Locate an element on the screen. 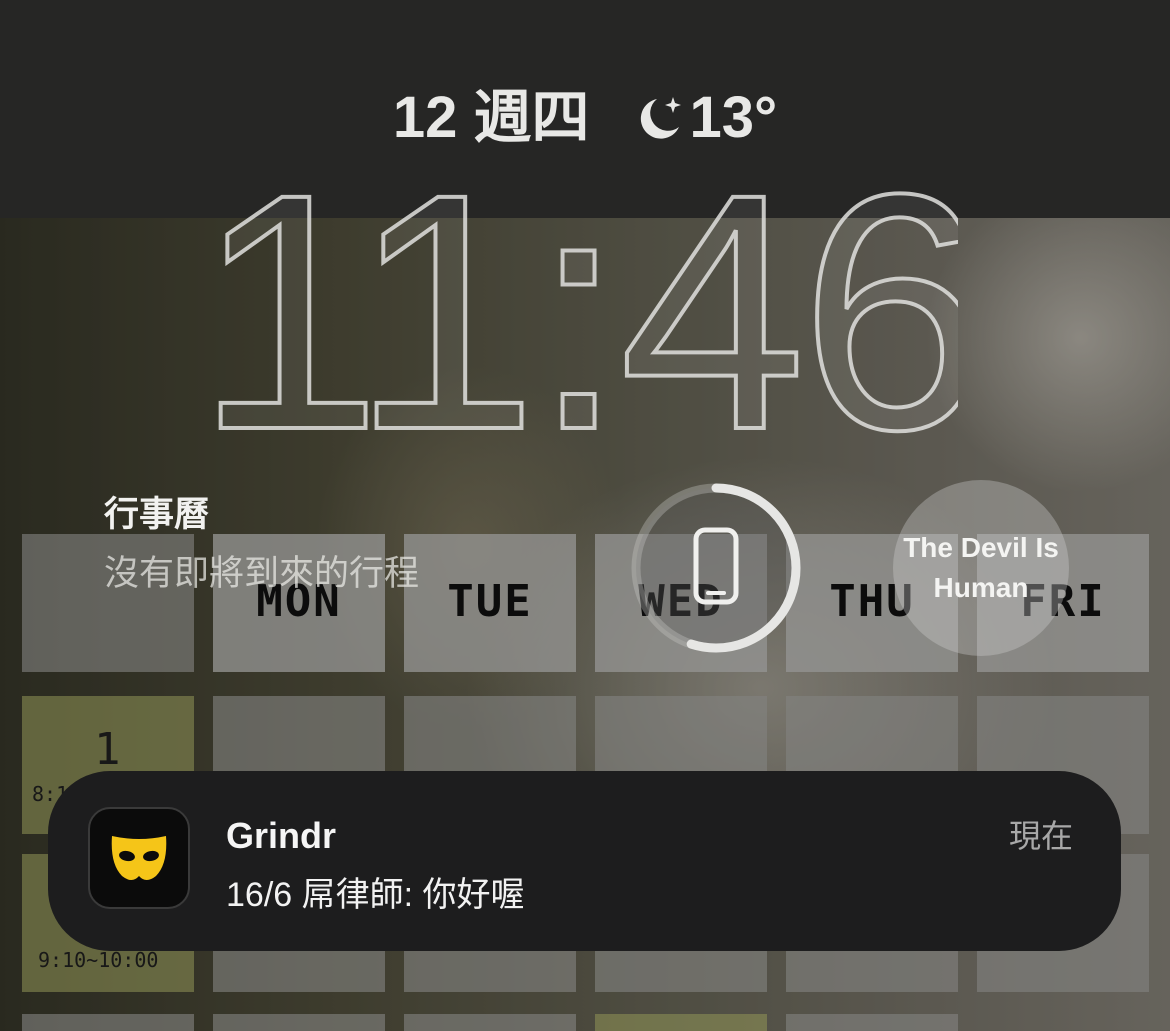  now-playing-title: The Devil Is Human is located at coordinates (981, 567).